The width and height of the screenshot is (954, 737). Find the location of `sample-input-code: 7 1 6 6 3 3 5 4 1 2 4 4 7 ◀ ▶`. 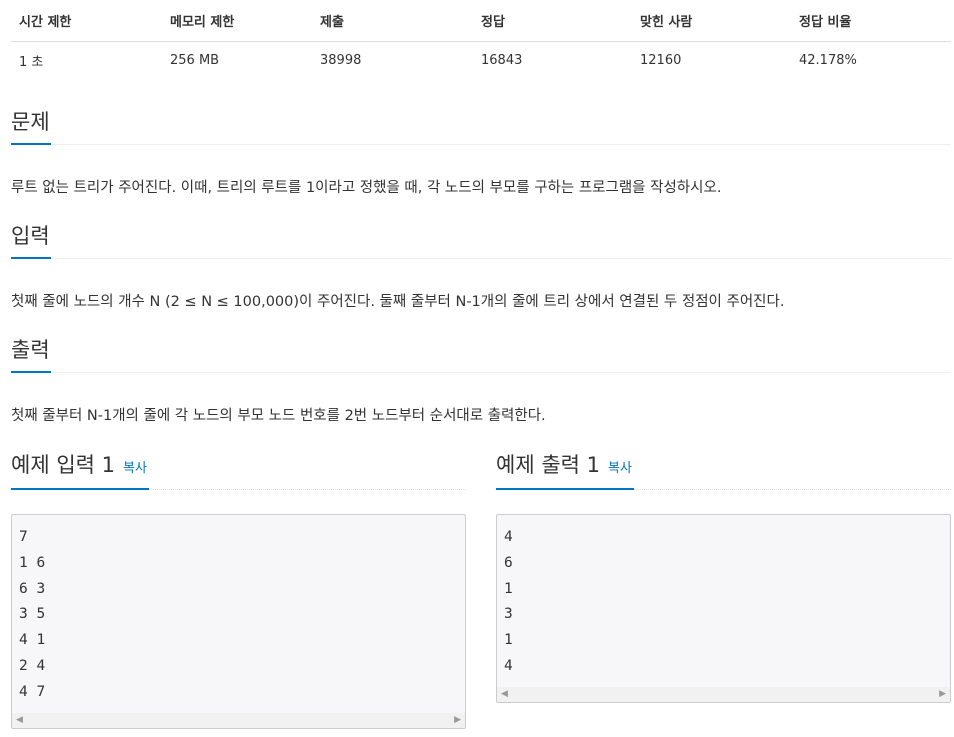

sample-input-code: 7 1 6 6 3 3 5 4 1 2 4 4 7 ◀ ▶ is located at coordinates (238, 621).